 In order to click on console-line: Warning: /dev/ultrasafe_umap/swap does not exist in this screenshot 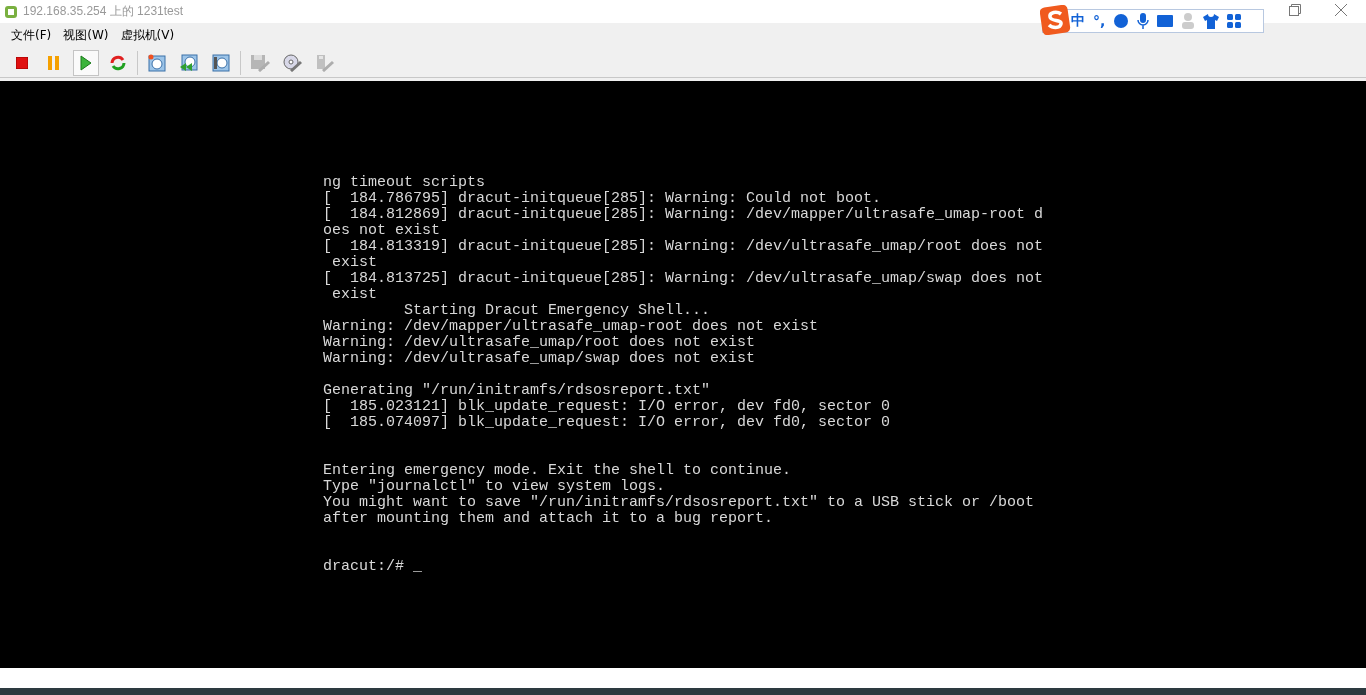, I will do `click(540, 359)`.